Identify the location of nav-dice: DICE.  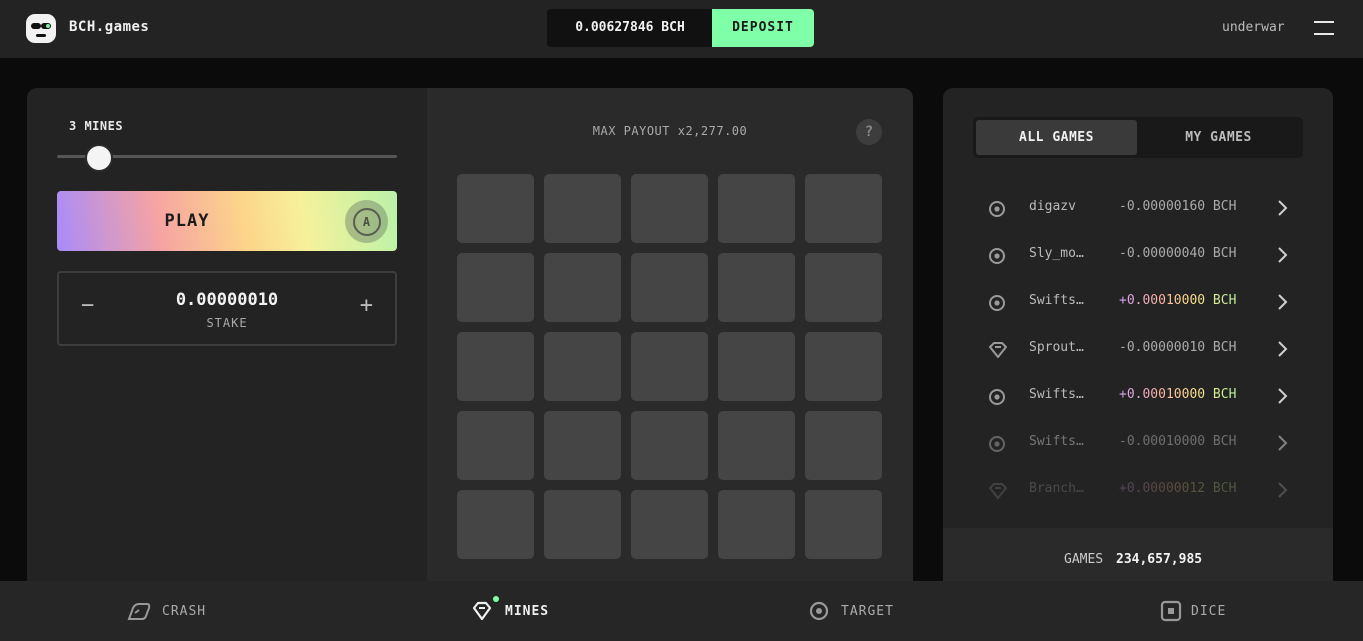
(1205, 611).